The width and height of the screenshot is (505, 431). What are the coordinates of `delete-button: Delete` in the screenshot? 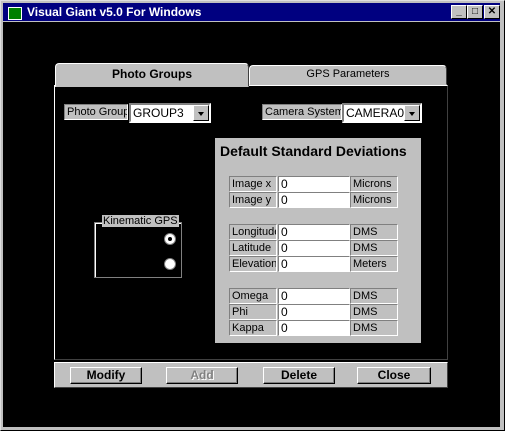 It's located at (299, 375).